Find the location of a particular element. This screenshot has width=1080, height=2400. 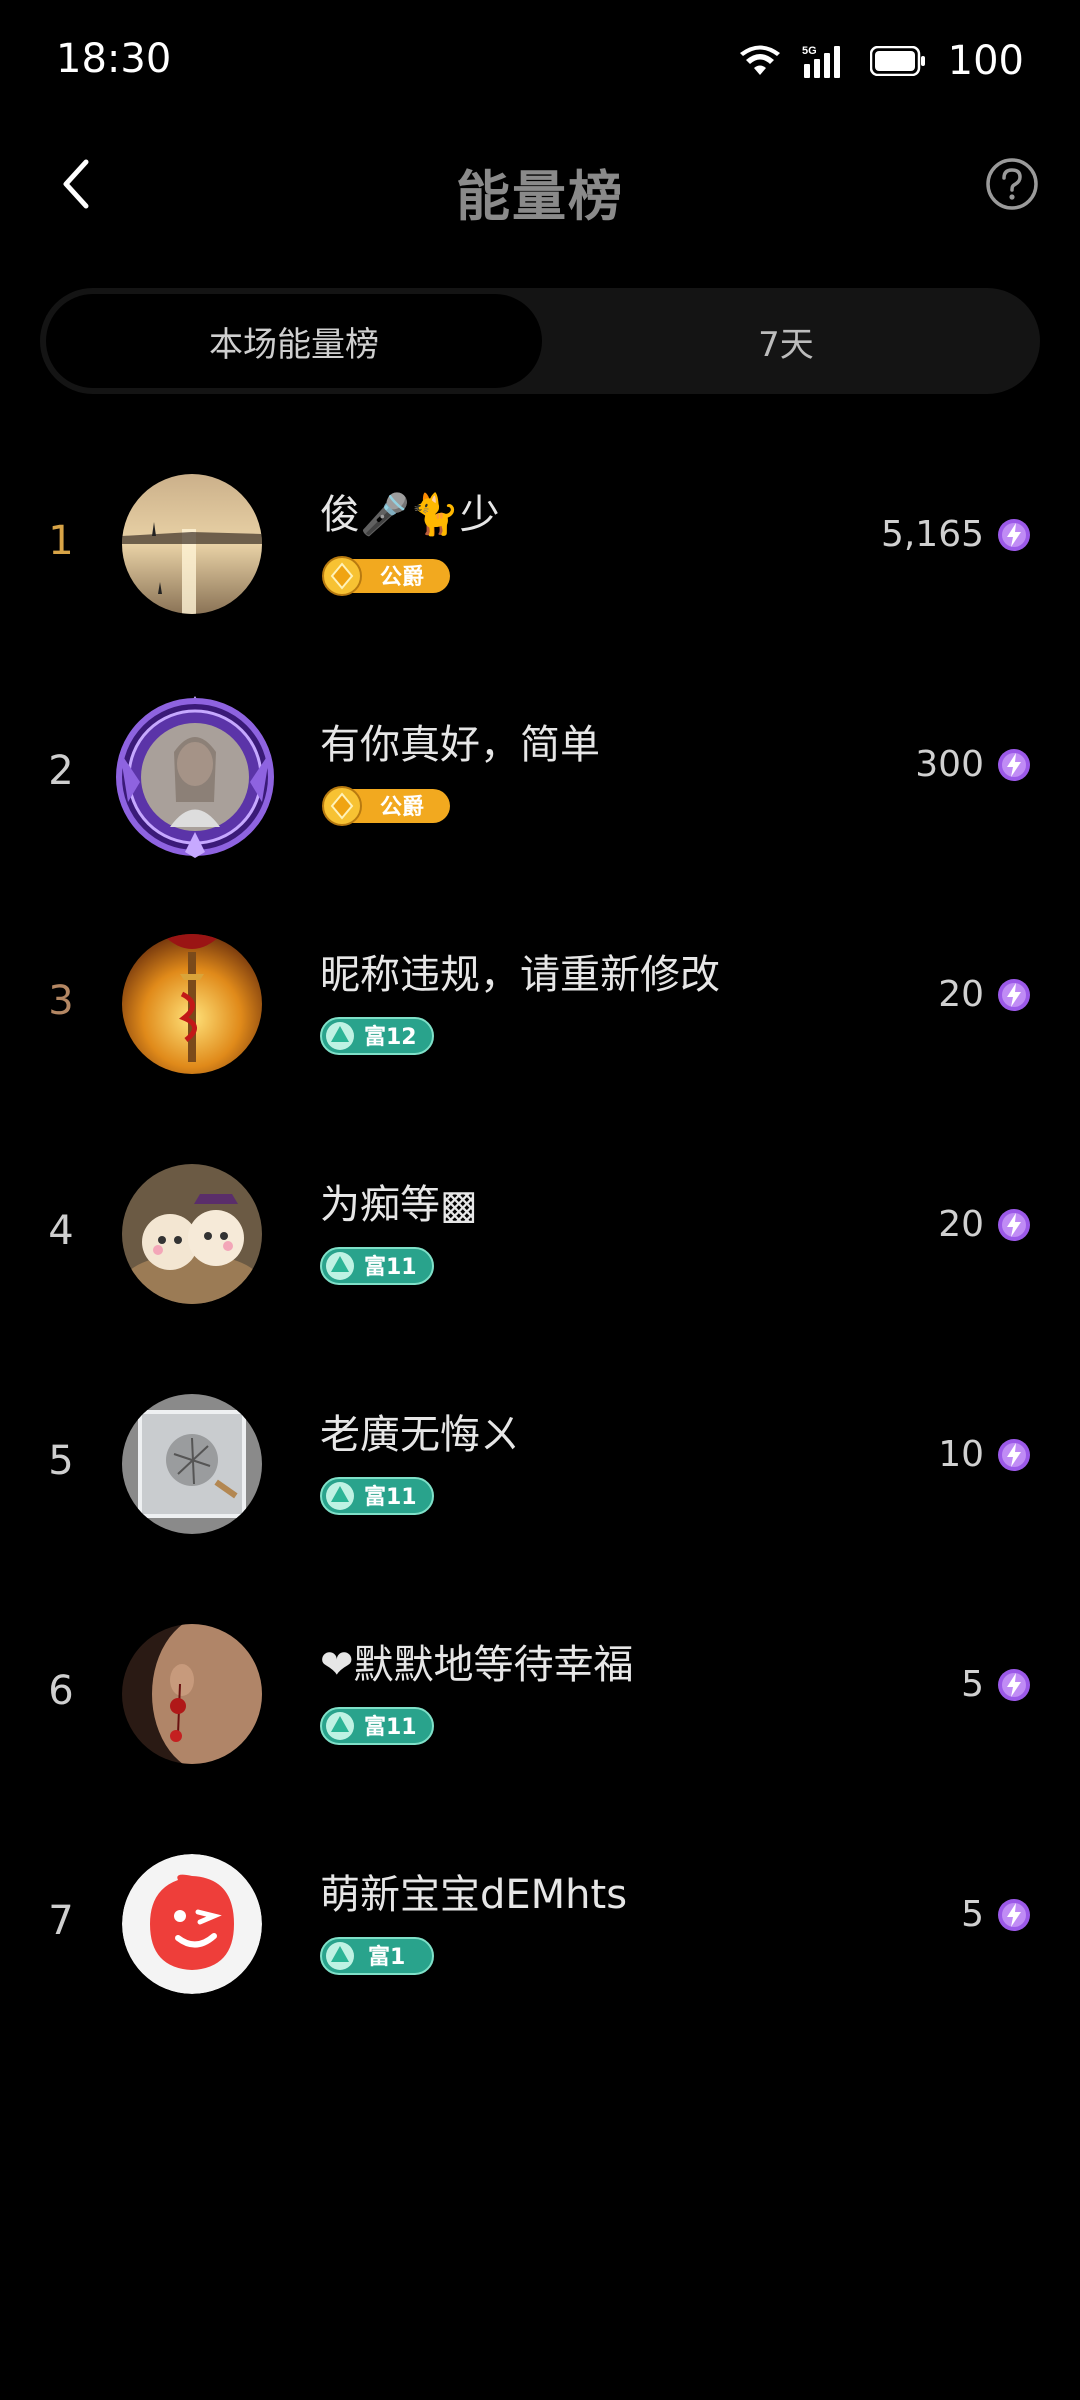

energy-score: 10 is located at coordinates (985, 1454).